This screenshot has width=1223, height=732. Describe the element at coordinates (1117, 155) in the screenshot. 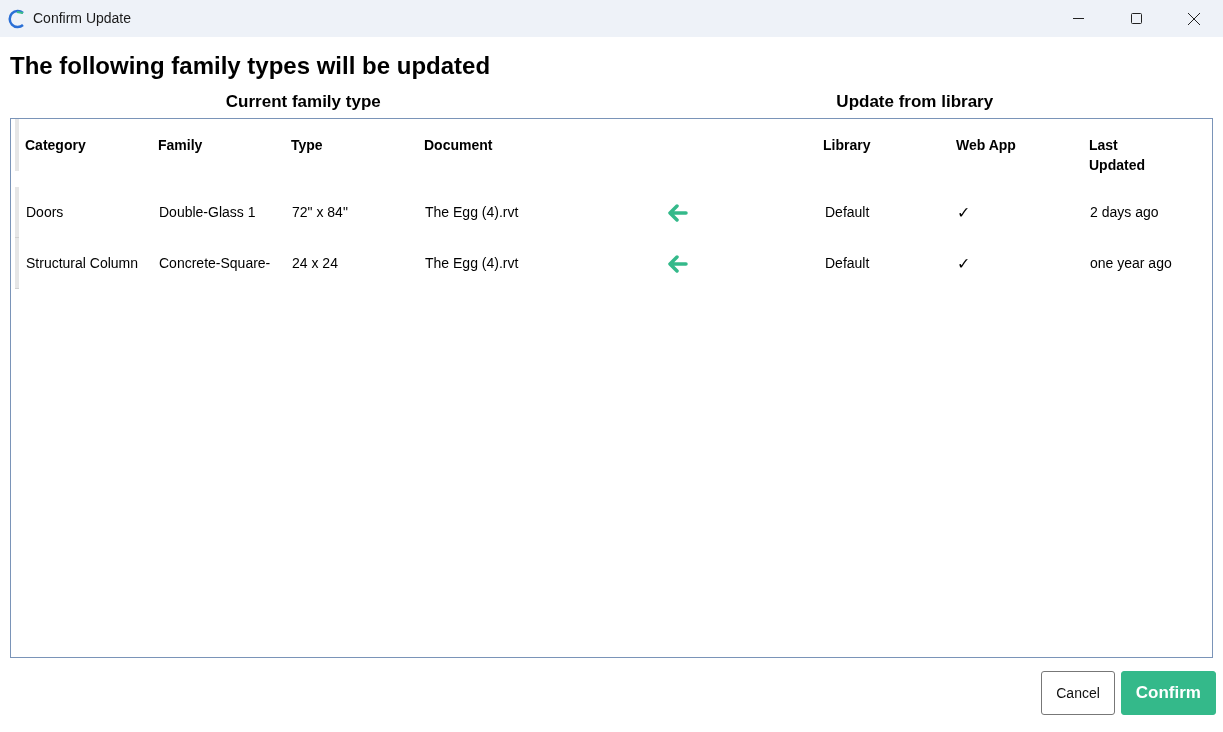

I see `column-header: Last Updated` at that location.